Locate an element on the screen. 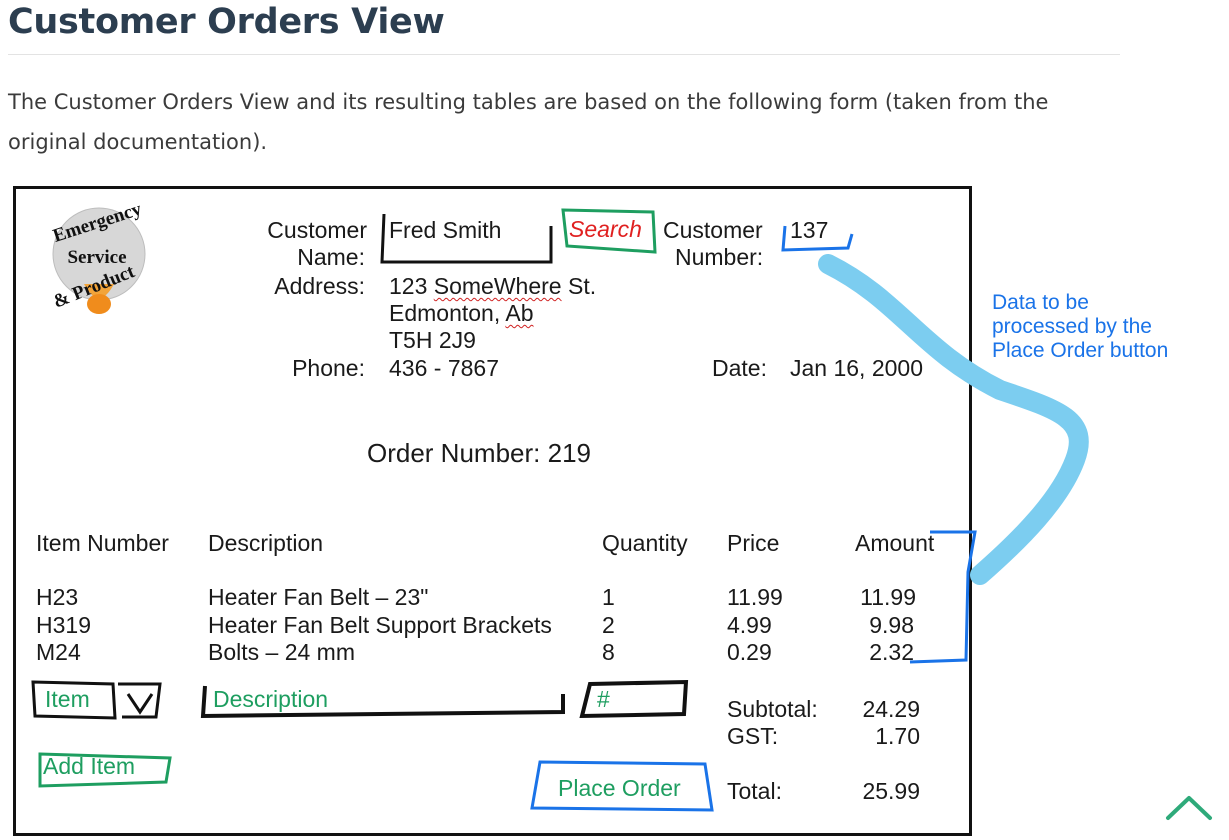 This screenshot has width=1229, height=840. date-label: Date: is located at coordinates (739, 368).